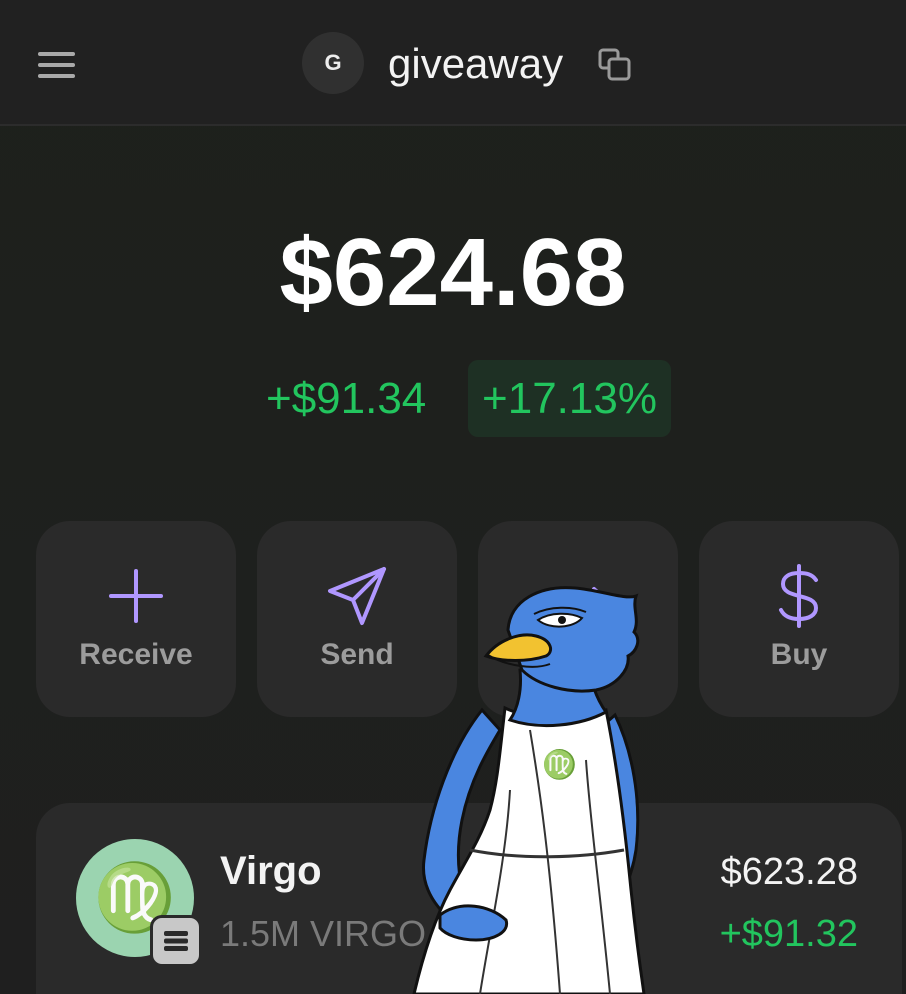 This screenshot has height=994, width=906. I want to click on balance-change-amount: +$91.34, so click(346, 398).